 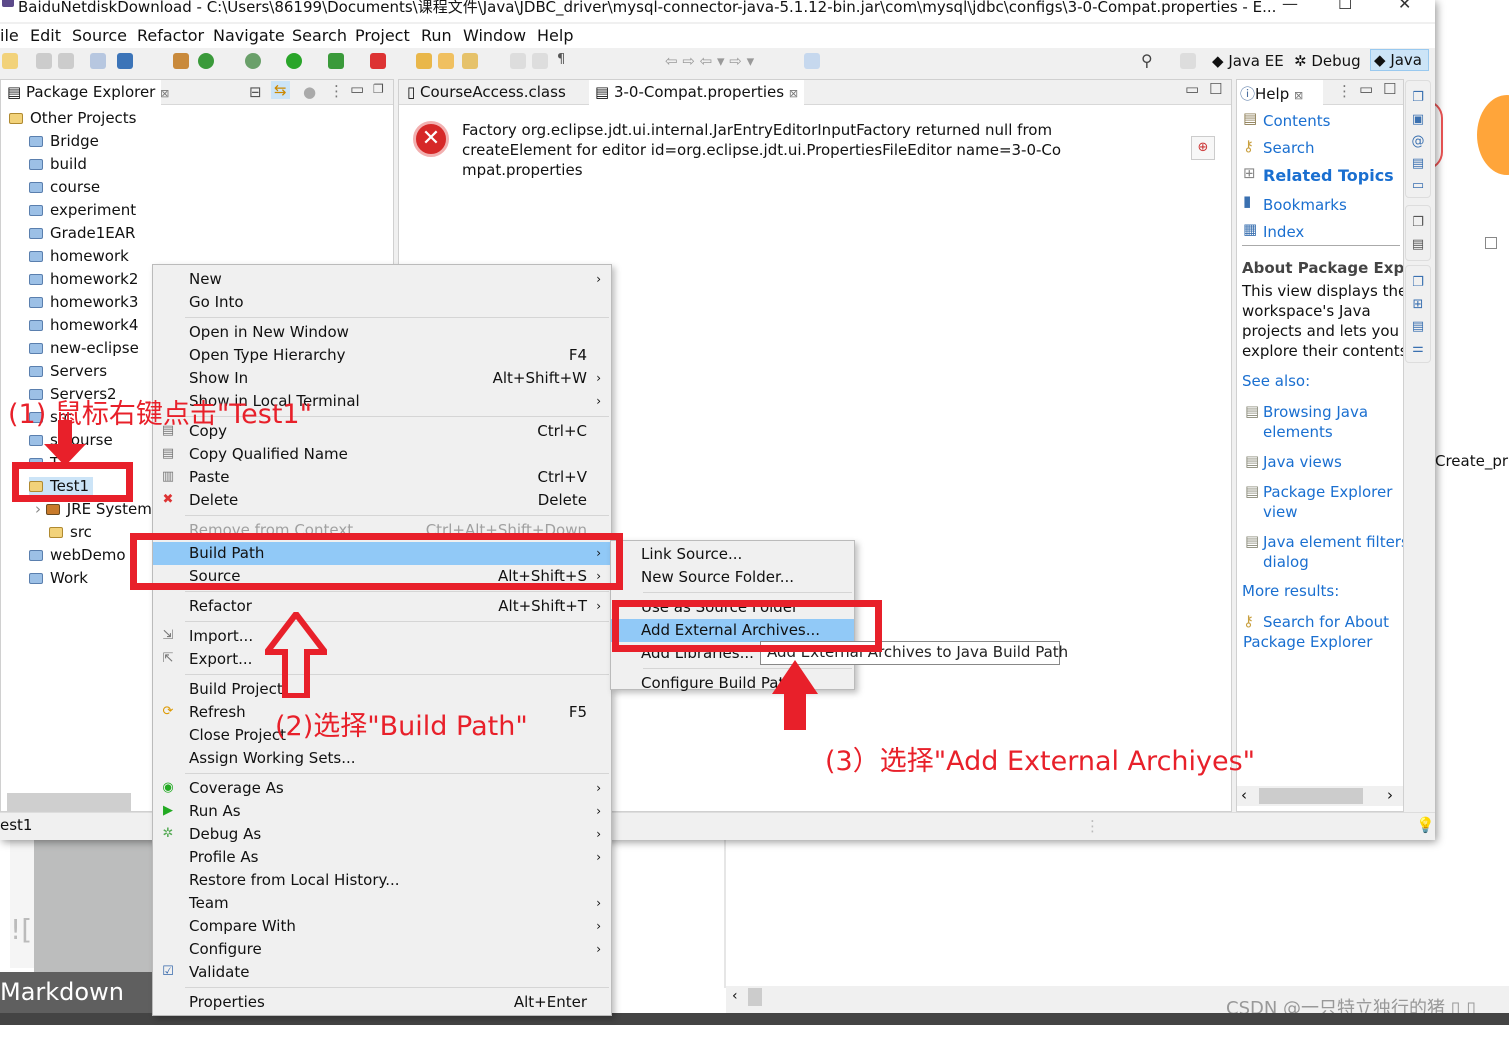 I want to click on menu-item-team: Team ›, so click(x=382, y=903).